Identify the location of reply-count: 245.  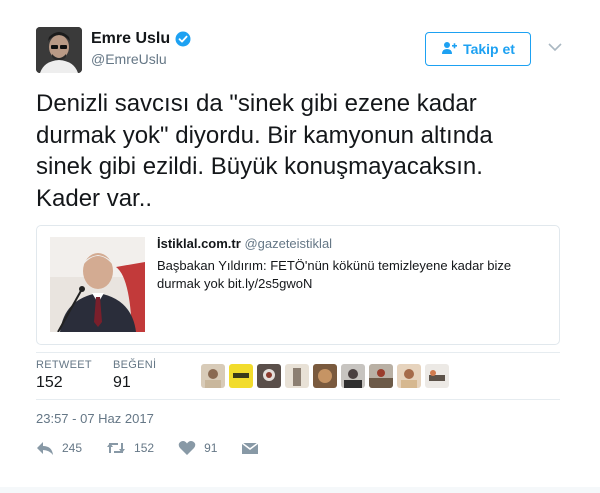
(72, 448).